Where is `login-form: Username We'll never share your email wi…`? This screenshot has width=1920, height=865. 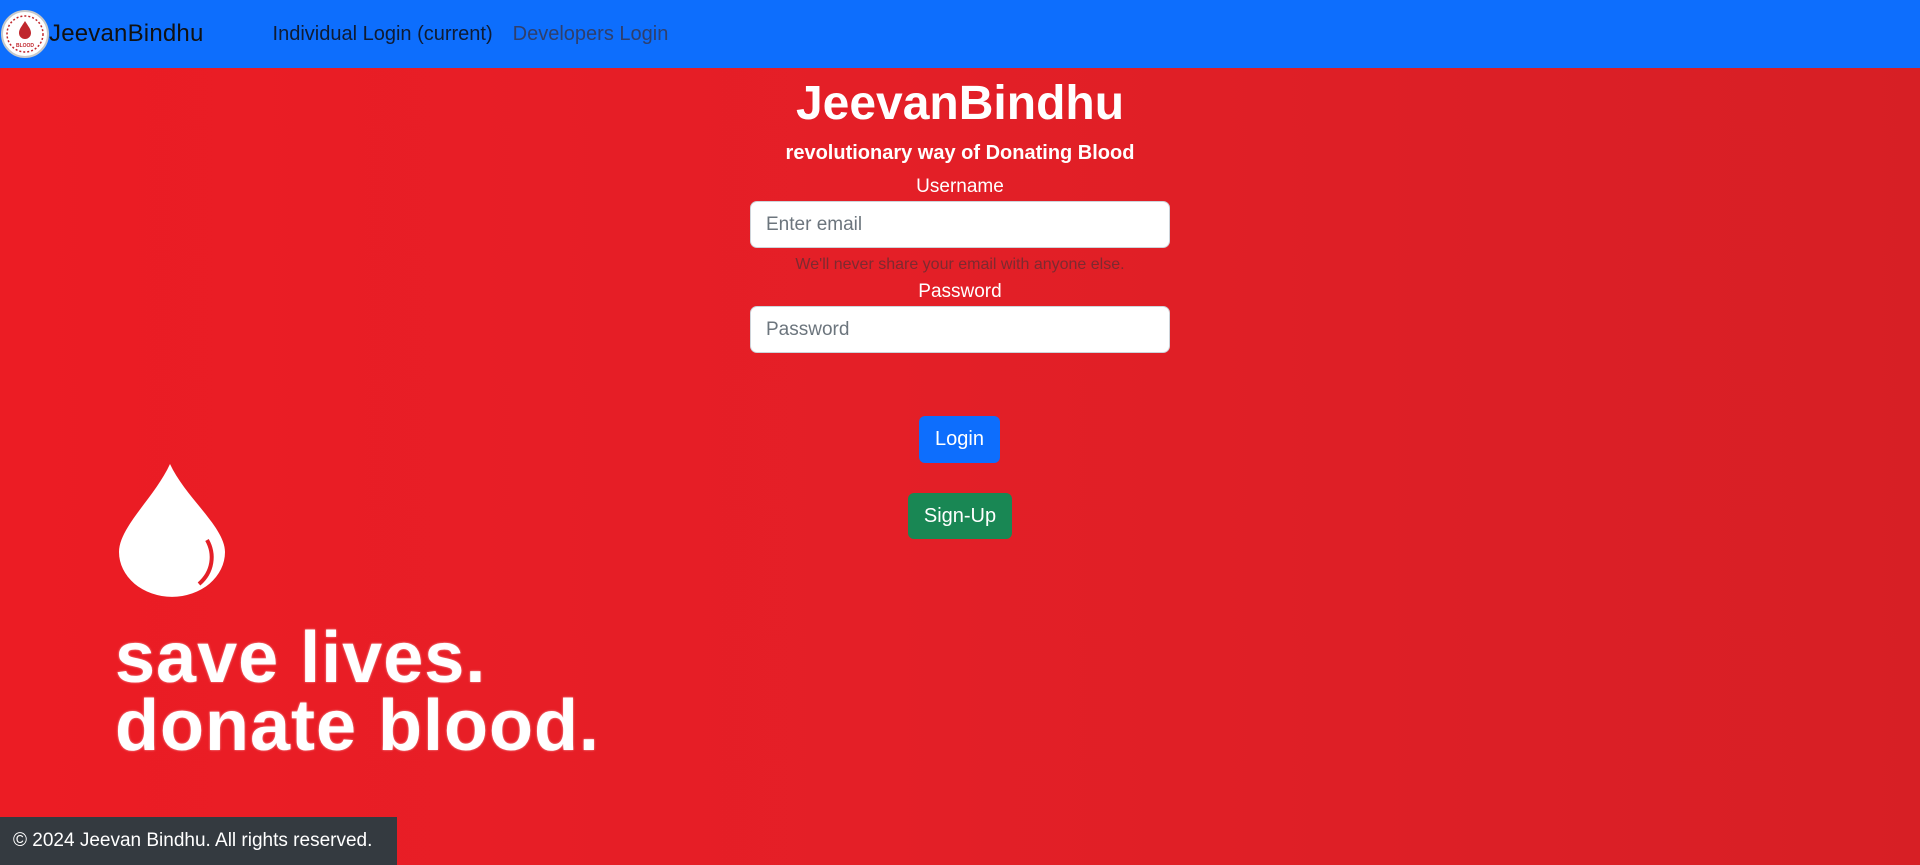
login-form: Username We'll never share your email wi… is located at coordinates (960, 264).